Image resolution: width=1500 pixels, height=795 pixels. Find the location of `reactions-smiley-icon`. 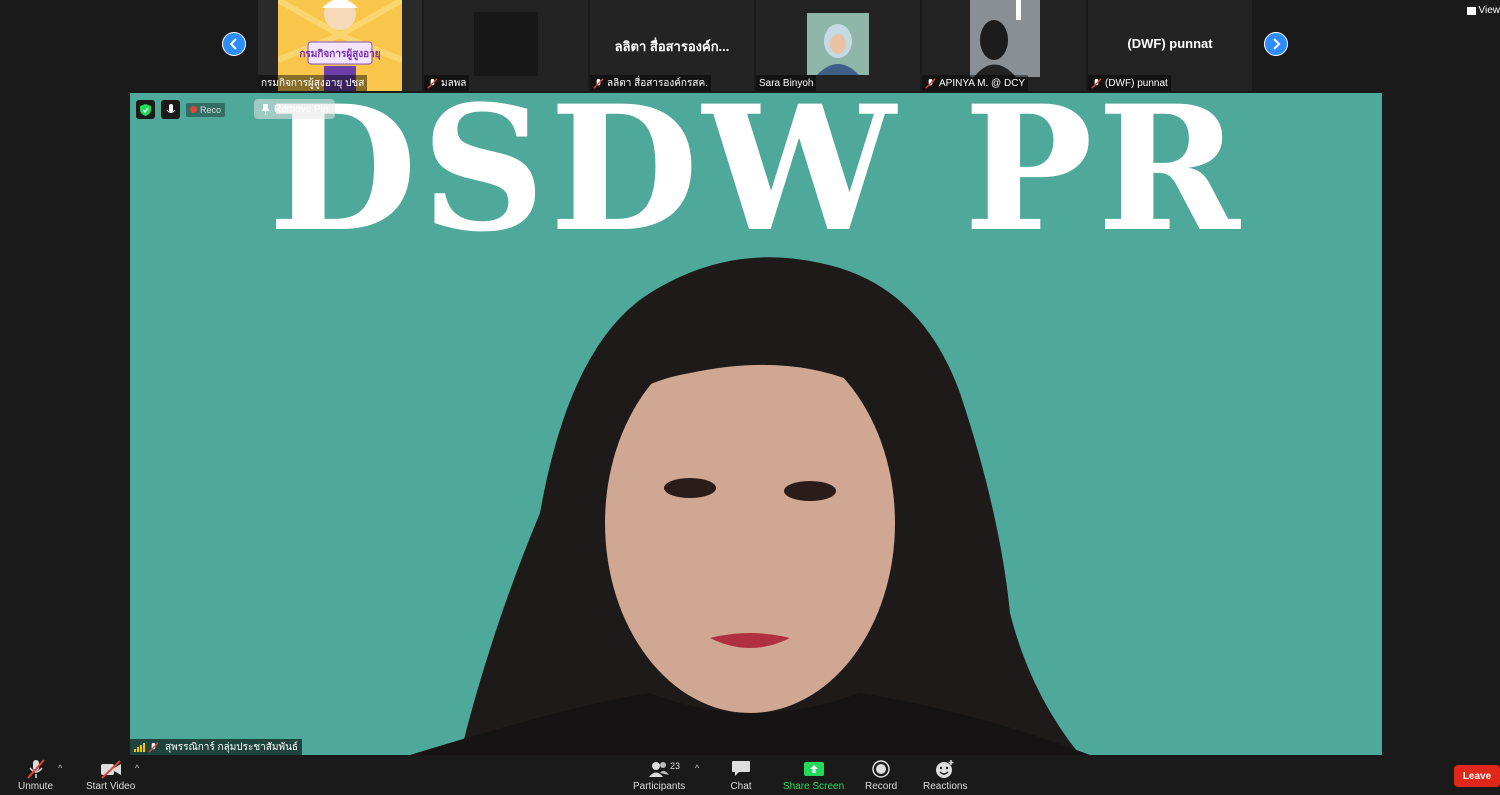

reactions-smiley-icon is located at coordinates (945, 769).